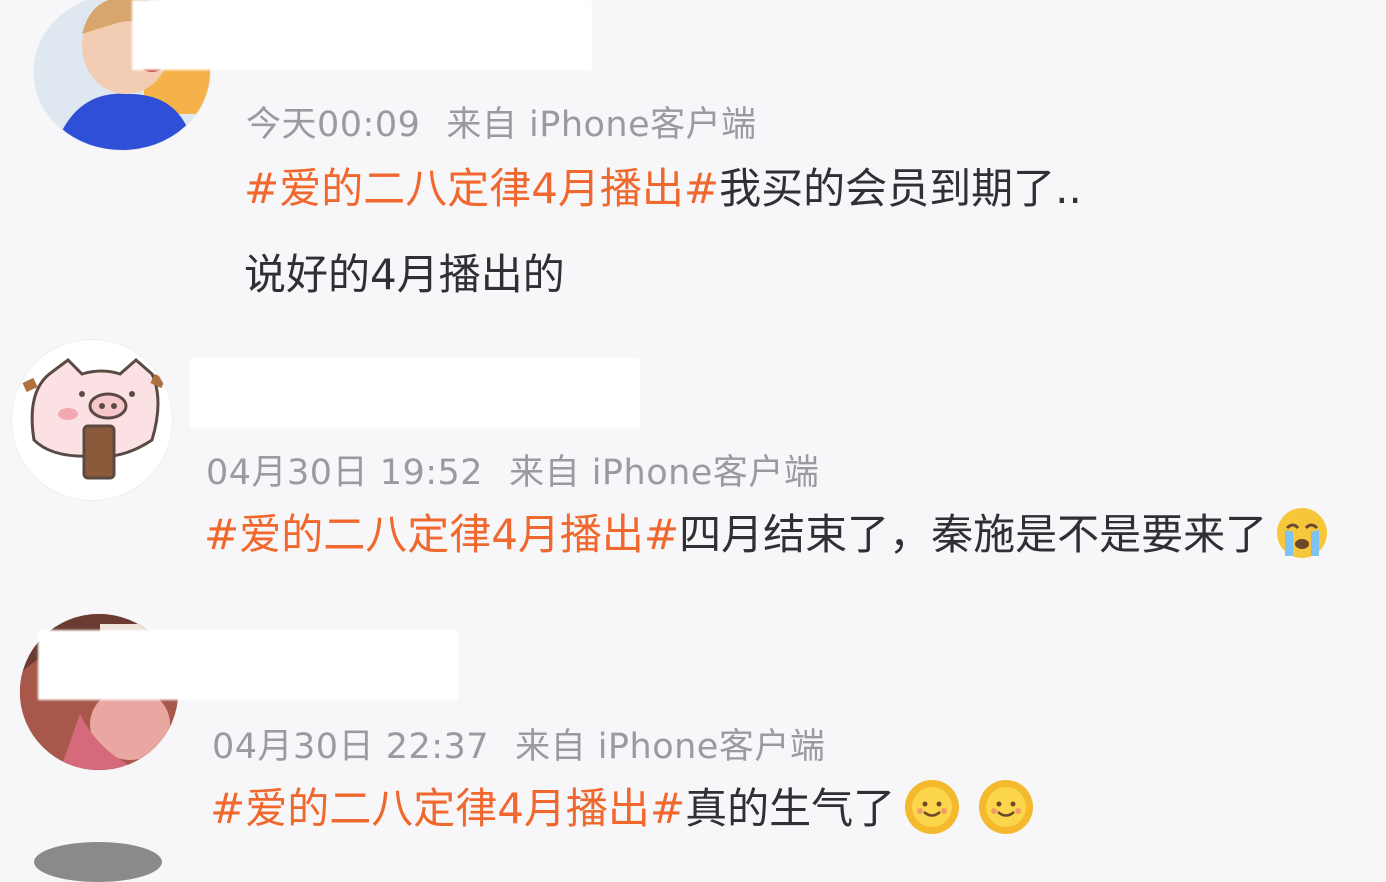  Describe the element at coordinates (790, 809) in the screenshot. I see `post-body: 真的生气了` at that location.